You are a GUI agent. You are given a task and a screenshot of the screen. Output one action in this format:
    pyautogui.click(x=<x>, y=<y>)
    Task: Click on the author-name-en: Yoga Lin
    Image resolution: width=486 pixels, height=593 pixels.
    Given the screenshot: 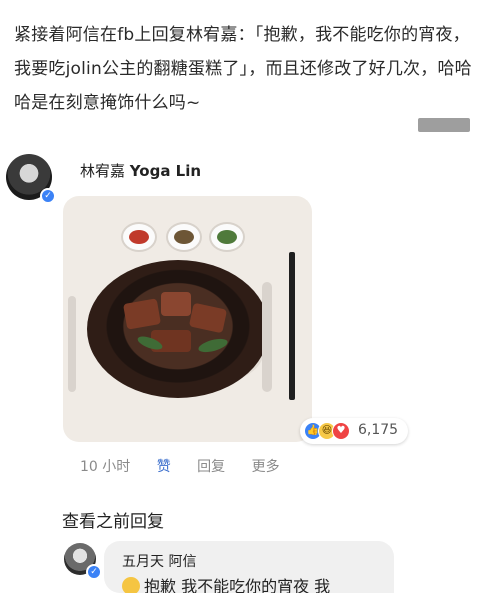 What is the action you would take?
    pyautogui.click(x=165, y=171)
    